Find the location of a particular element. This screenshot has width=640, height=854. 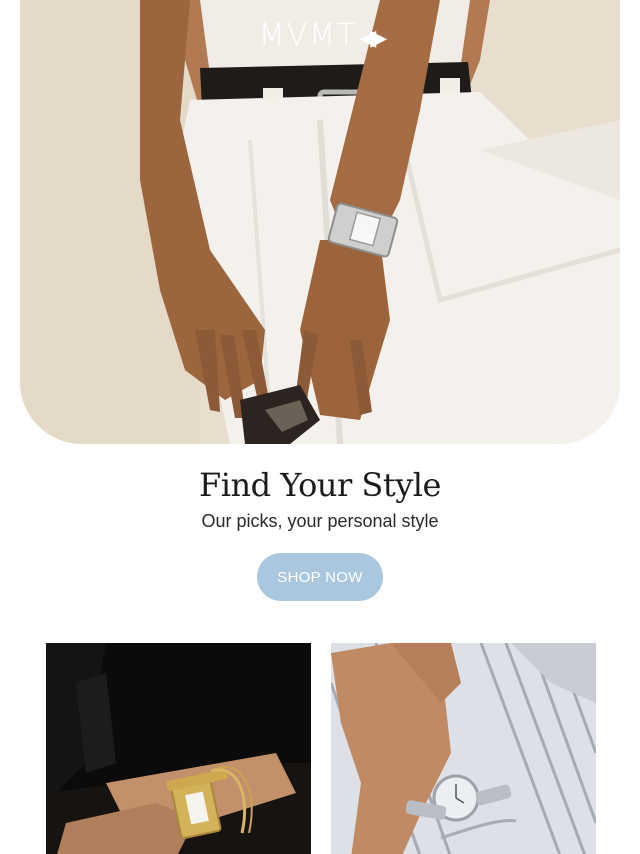

promo-headline: Find Your Style is located at coordinates (320, 485).